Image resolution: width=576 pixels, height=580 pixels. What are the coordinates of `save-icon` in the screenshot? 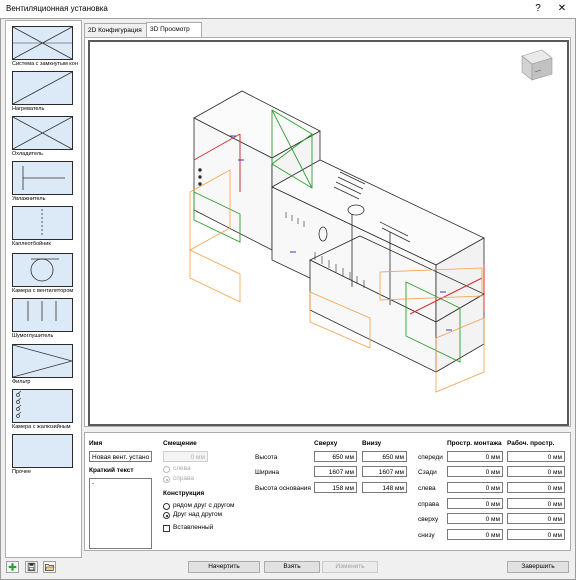 It's located at (31, 567).